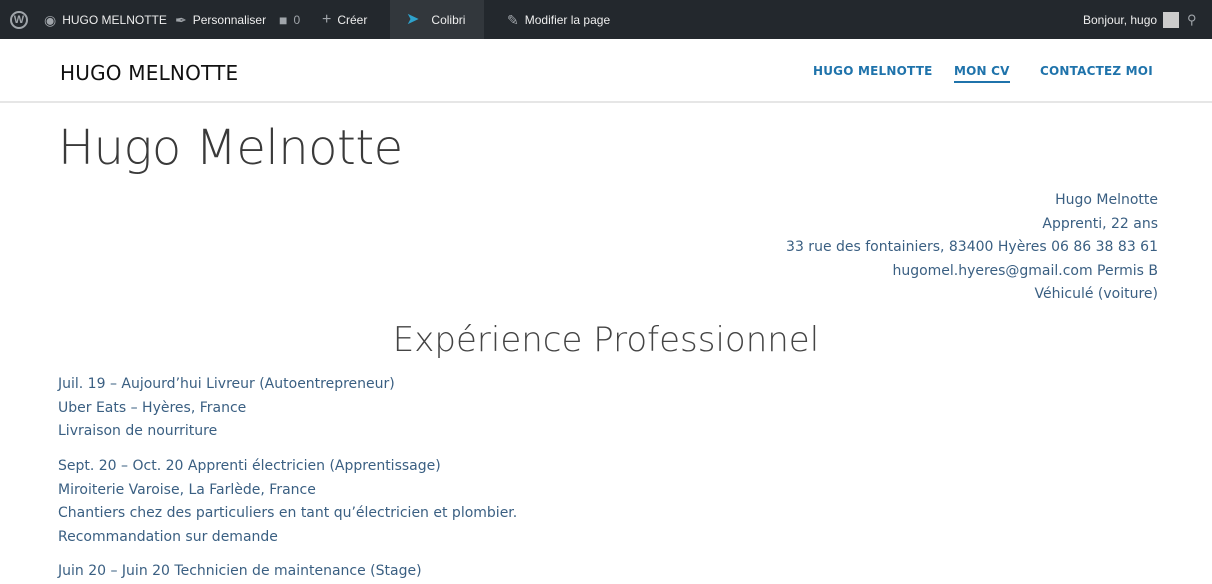 This screenshot has width=1212, height=584. Describe the element at coordinates (352, 19) in the screenshot. I see `new-label: Créer` at that location.